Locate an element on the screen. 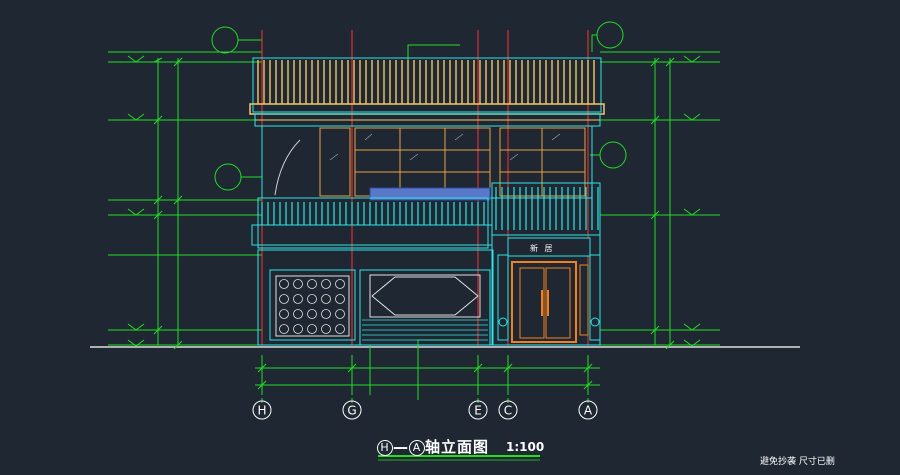  title-dash: — is located at coordinates (401, 447).